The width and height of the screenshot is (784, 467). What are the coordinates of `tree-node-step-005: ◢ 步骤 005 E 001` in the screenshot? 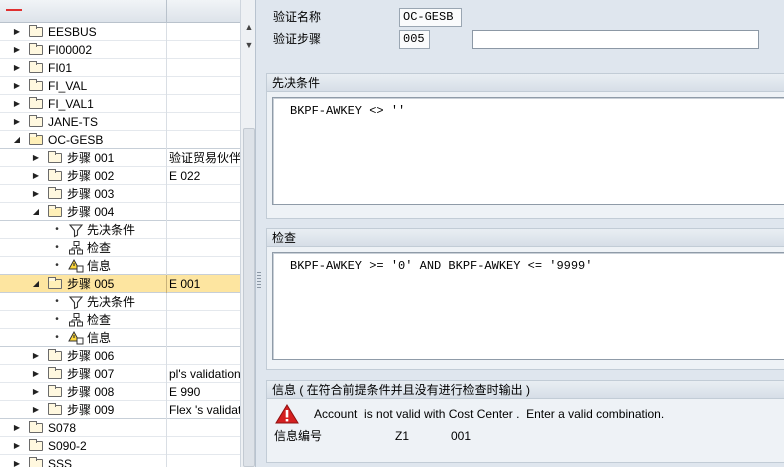 It's located at (120, 284).